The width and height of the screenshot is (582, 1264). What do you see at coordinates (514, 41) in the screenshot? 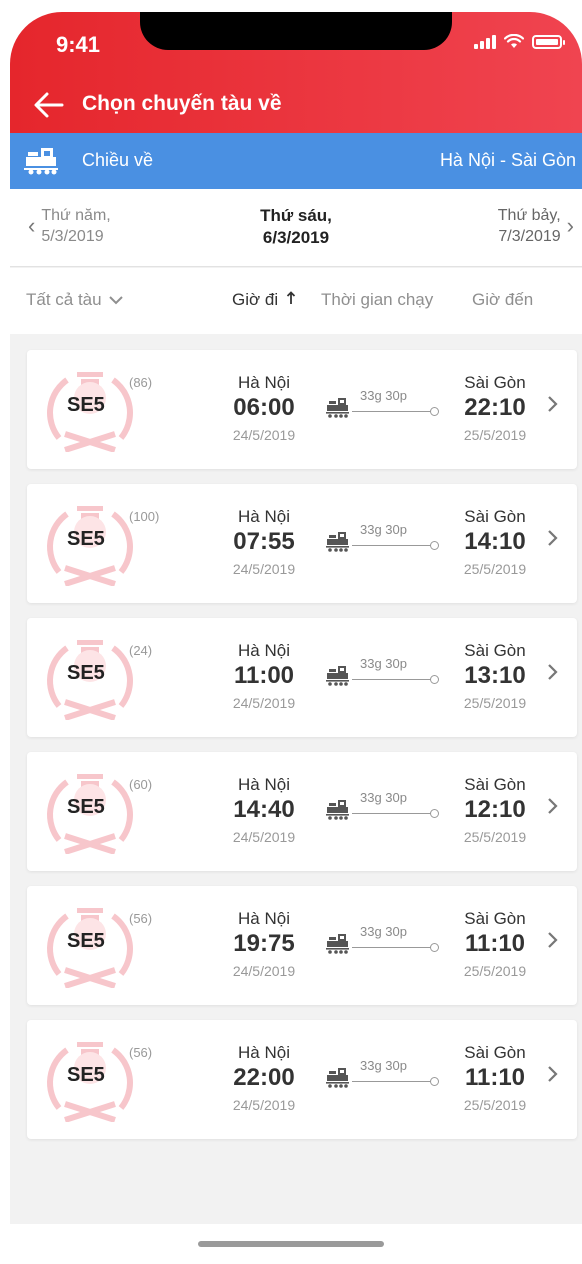
I see `wifi-icon` at bounding box center [514, 41].